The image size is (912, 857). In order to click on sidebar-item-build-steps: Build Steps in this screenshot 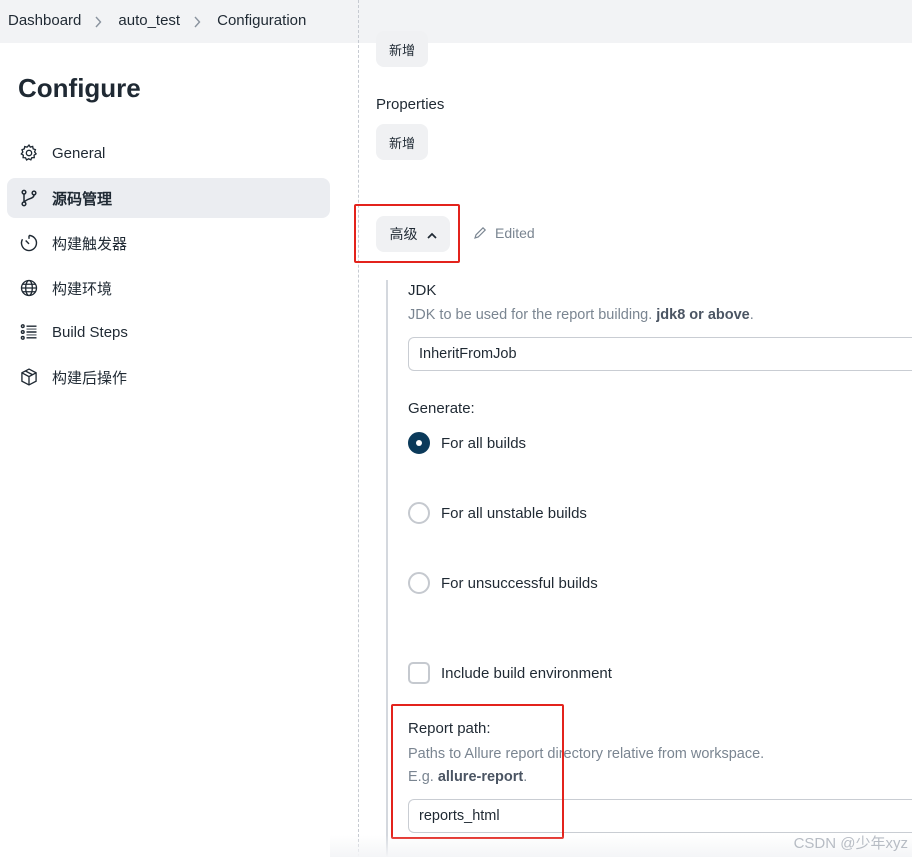, I will do `click(168, 332)`.